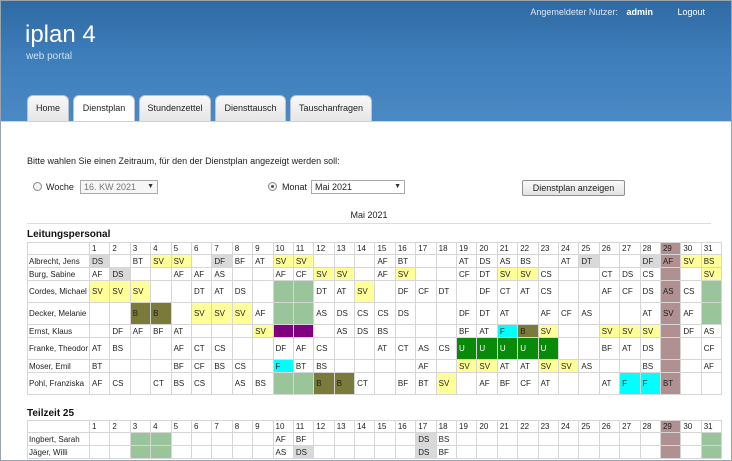 The height and width of the screenshot is (461, 732). Describe the element at coordinates (201, 348) in the screenshot. I see `shift-cell: CT` at that location.